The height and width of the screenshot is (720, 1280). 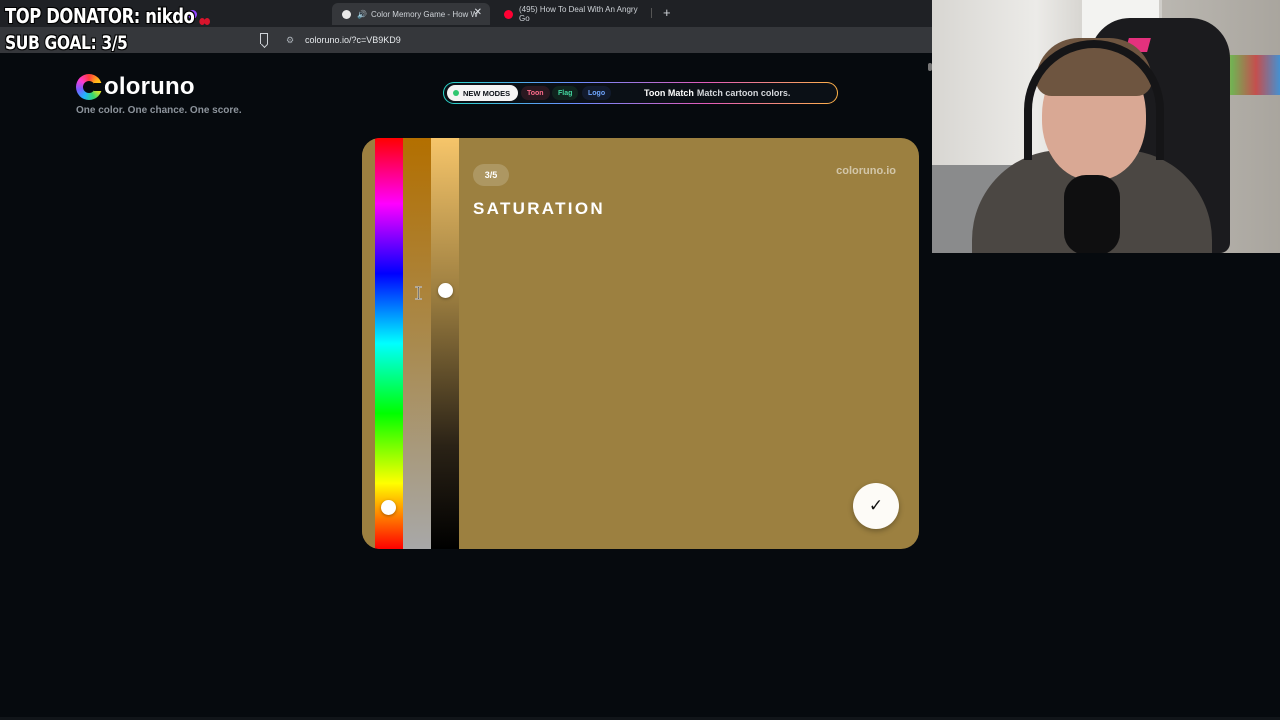 I want to click on round-title: SATURATION, so click(x=539, y=208).